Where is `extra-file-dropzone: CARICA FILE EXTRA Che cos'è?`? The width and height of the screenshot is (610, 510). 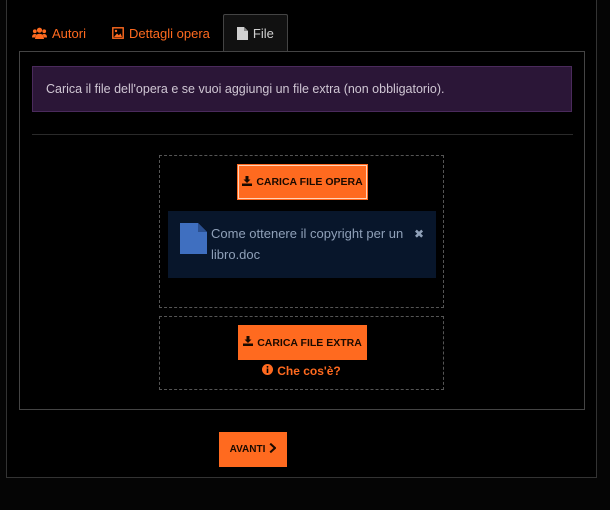
extra-file-dropzone: CARICA FILE EXTRA Che cos'è? is located at coordinates (301, 353).